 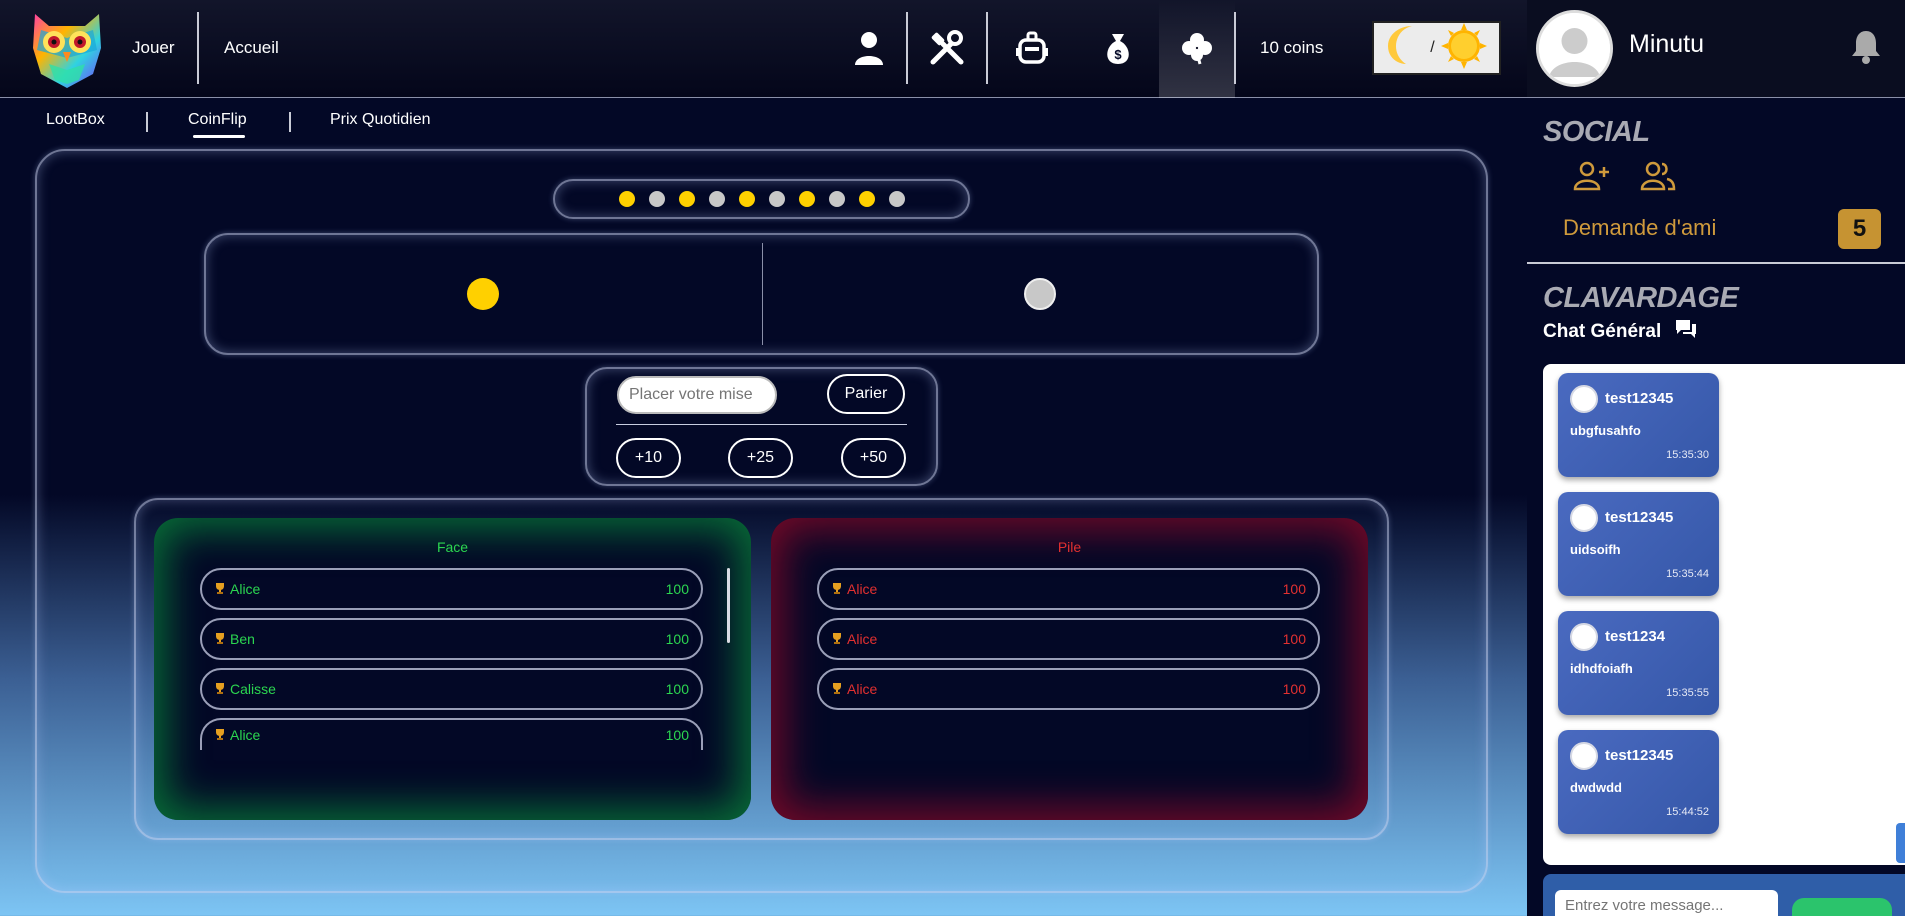 What do you see at coordinates (242, 639) in the screenshot?
I see `bet-player-name: Ben` at bounding box center [242, 639].